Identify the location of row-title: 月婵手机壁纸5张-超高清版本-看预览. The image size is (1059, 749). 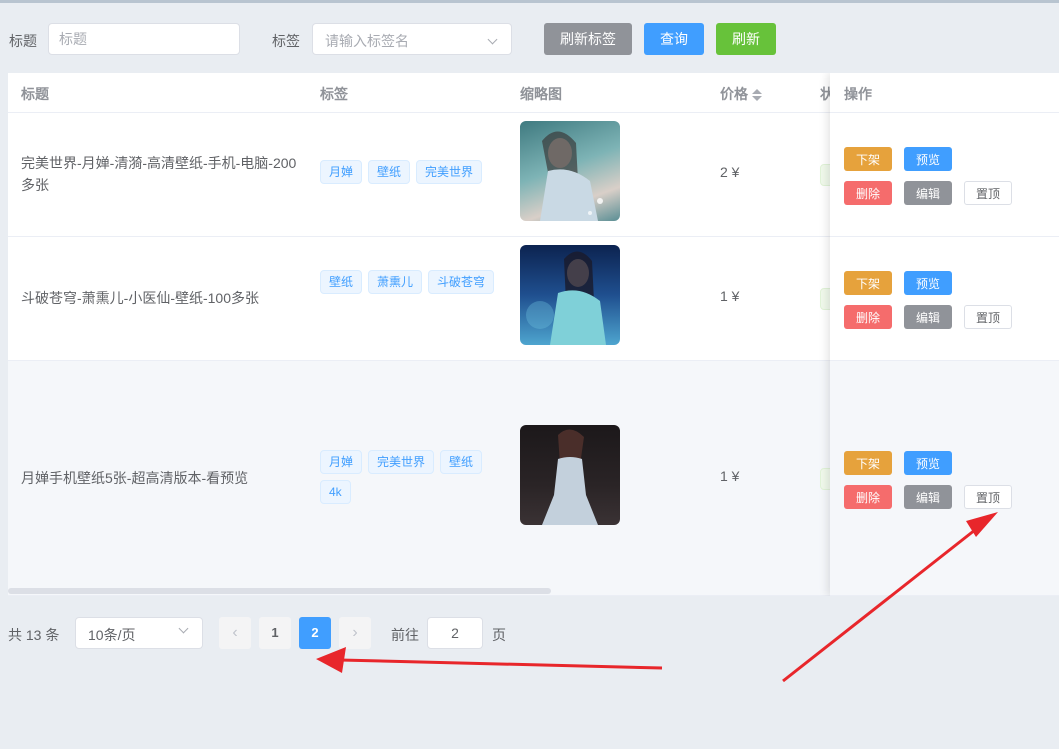
(135, 478).